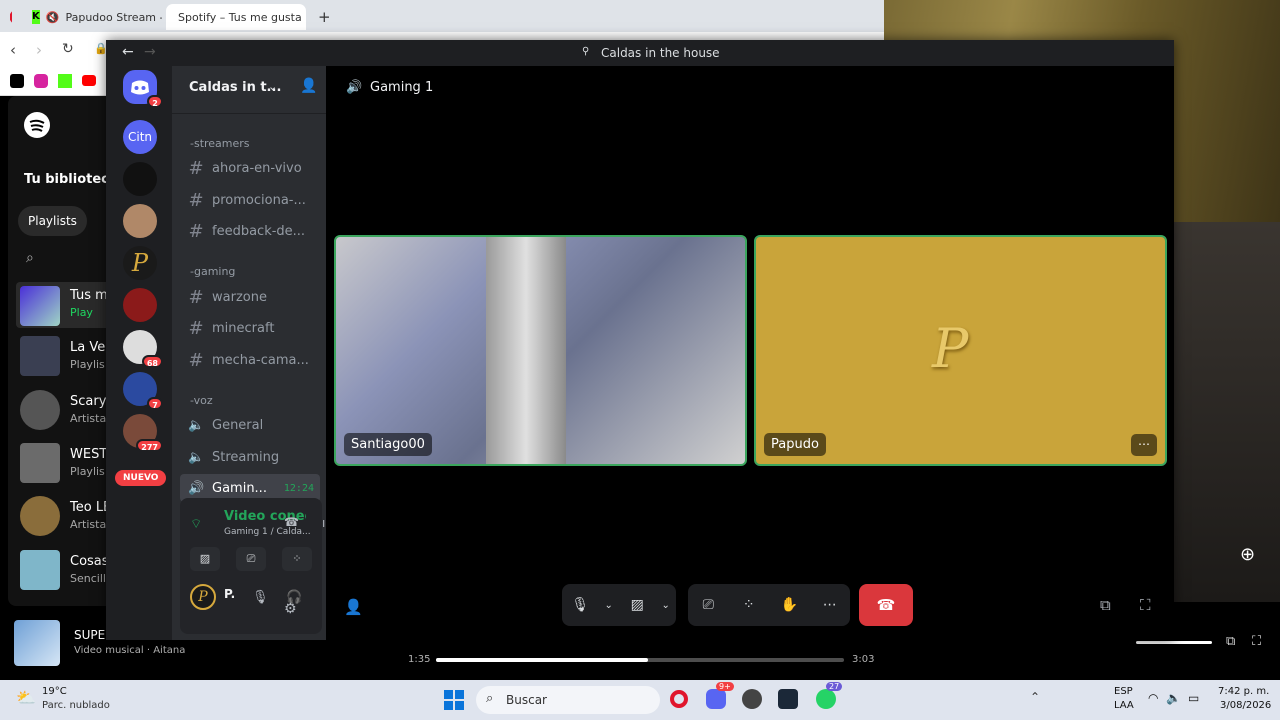 The height and width of the screenshot is (720, 1280). Describe the element at coordinates (11, 17) in the screenshot. I see `opera-logo-icon` at that location.